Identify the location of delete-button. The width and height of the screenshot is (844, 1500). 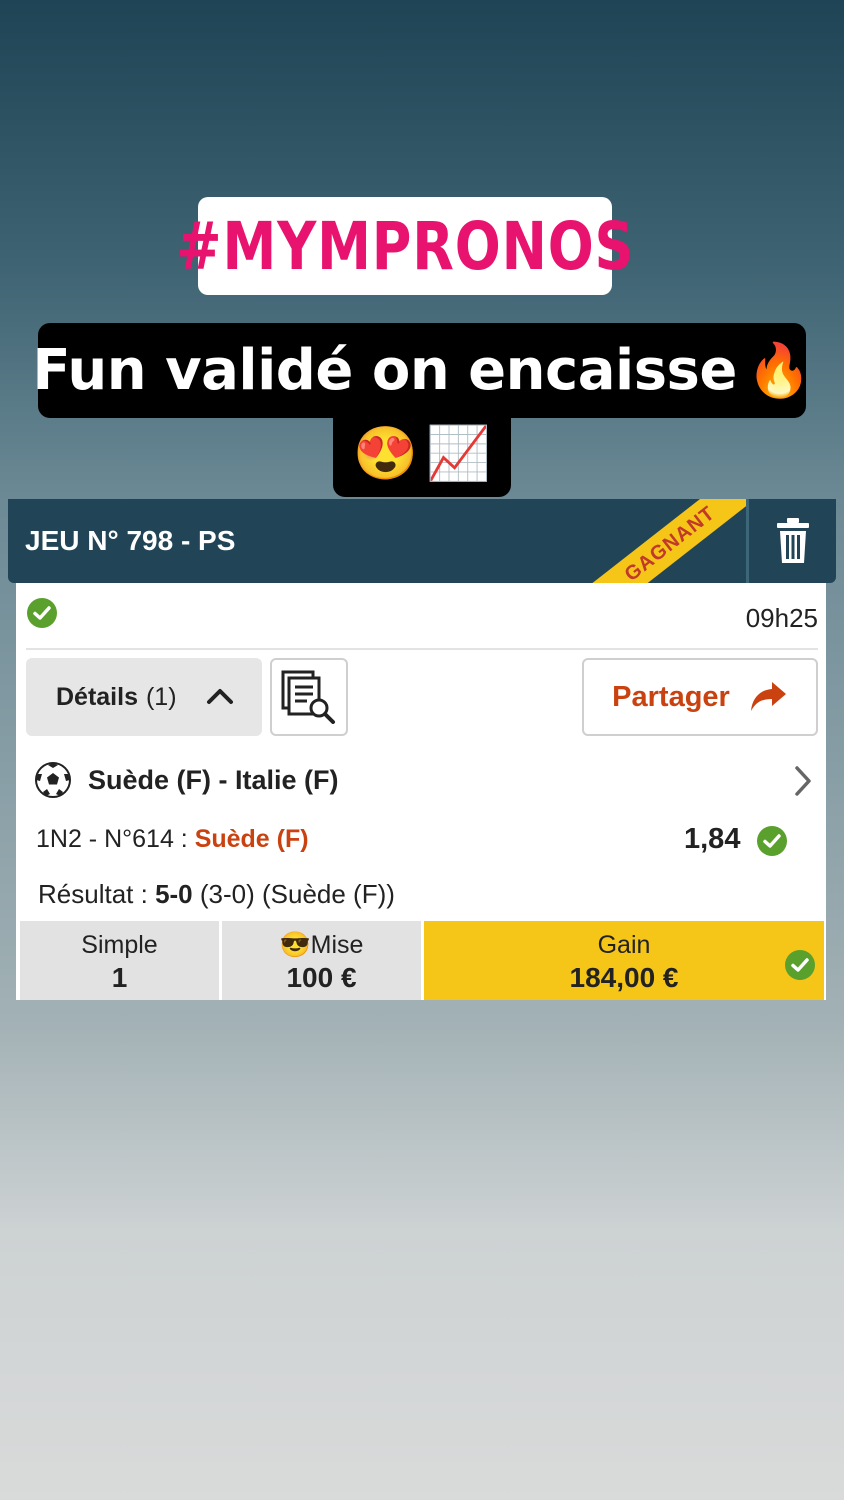
(793, 541).